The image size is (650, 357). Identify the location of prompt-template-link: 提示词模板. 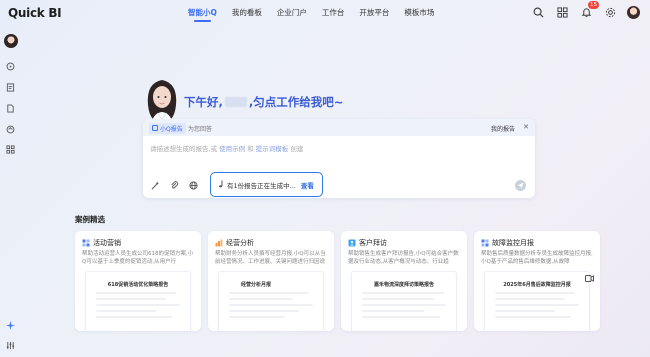
(272, 149).